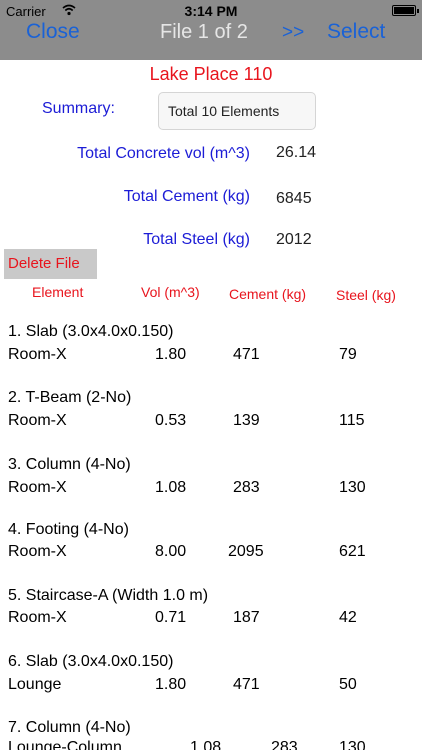 The image size is (422, 750). I want to click on entry-volume: 0.53, so click(171, 420).